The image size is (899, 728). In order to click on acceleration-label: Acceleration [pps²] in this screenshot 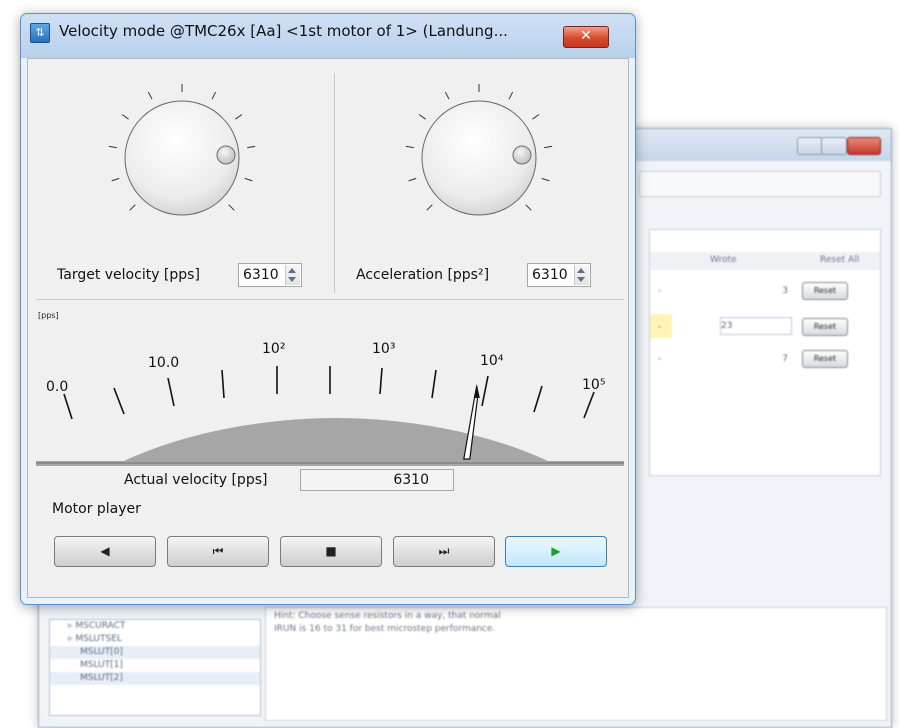, I will do `click(423, 275)`.